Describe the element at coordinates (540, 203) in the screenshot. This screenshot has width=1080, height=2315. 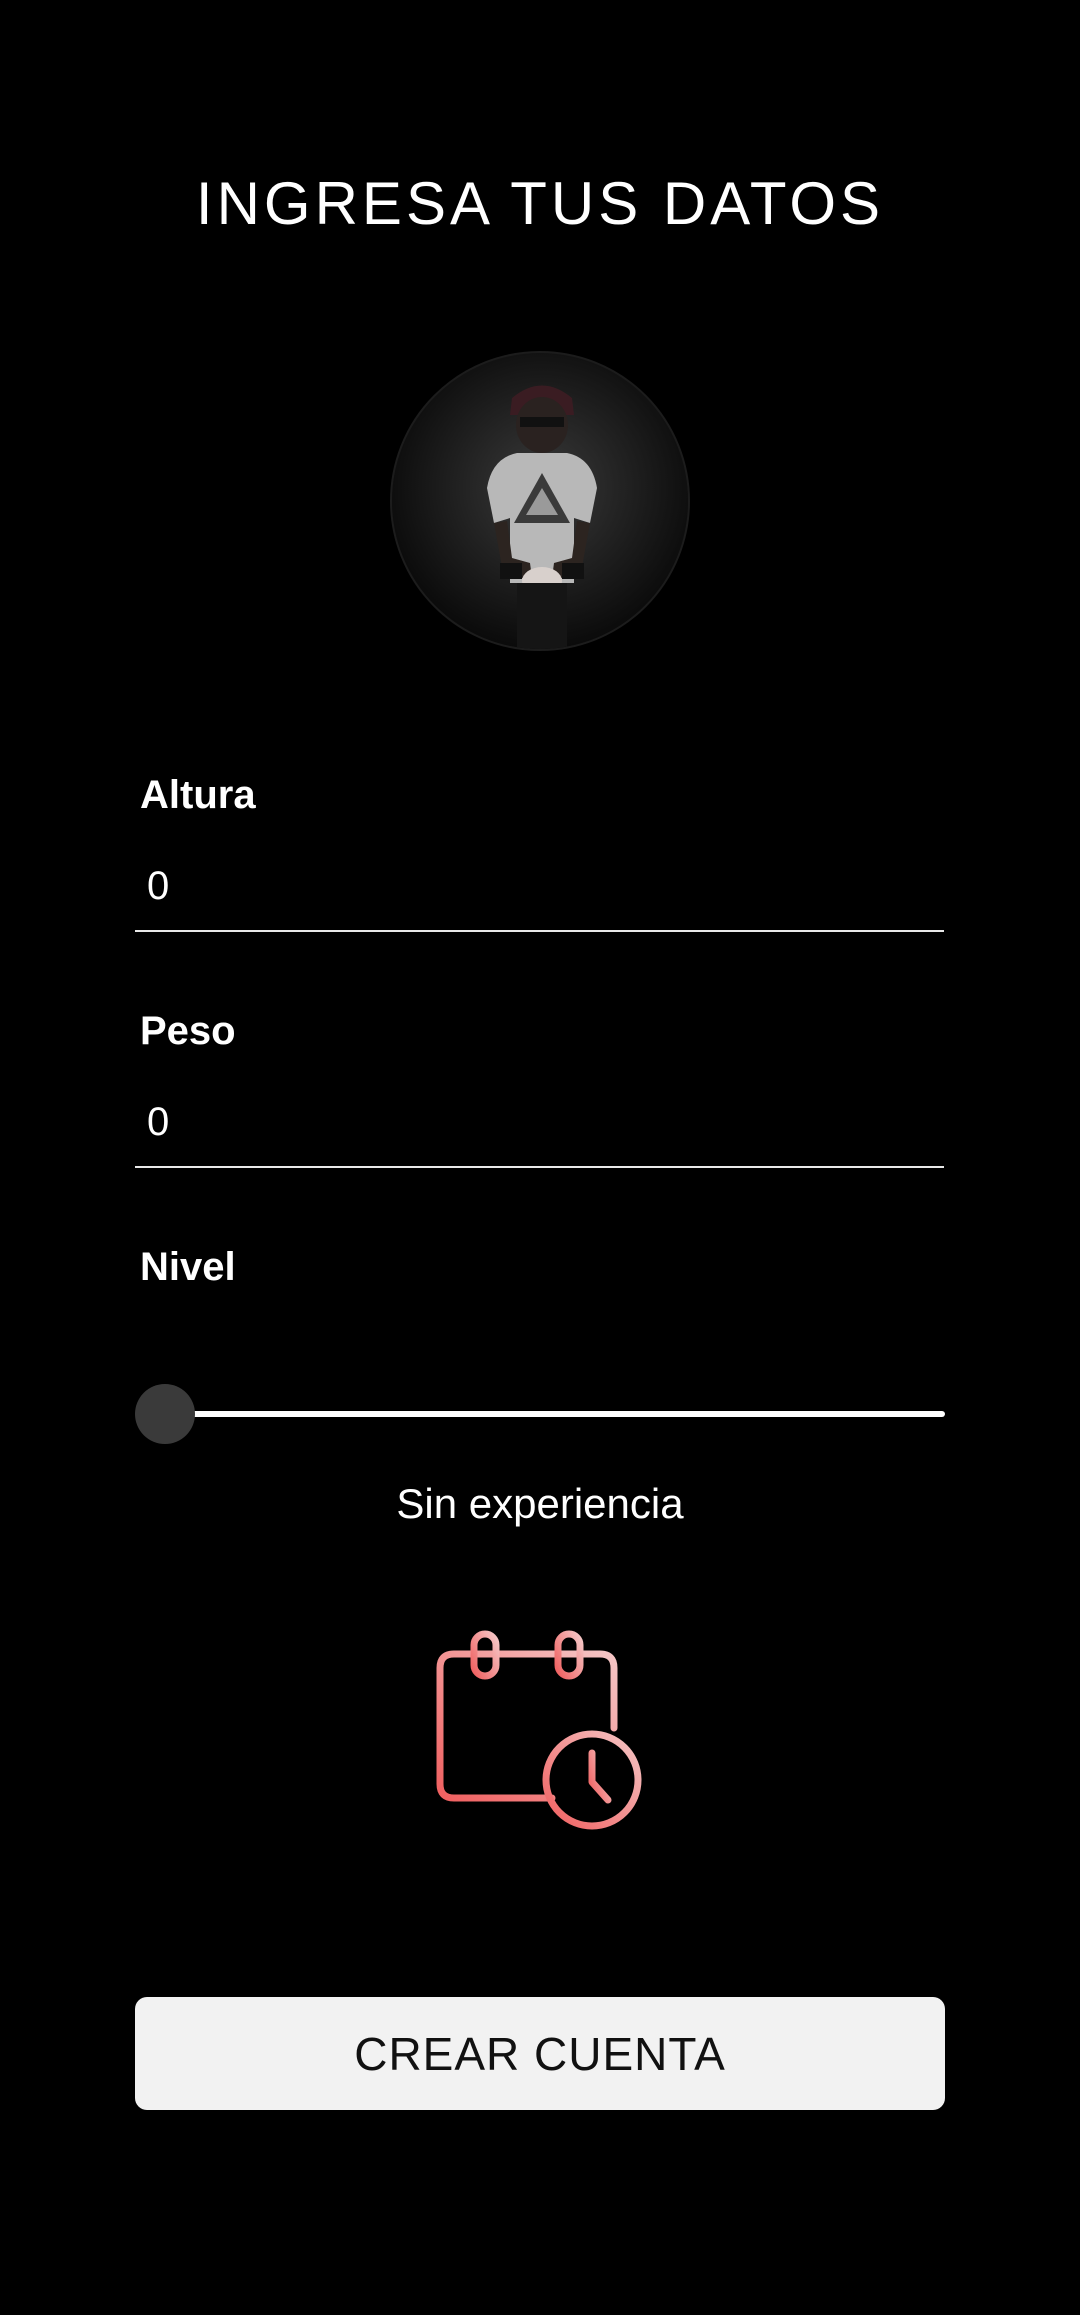
I see `page-title: INGRESA TUS DATOS` at that location.